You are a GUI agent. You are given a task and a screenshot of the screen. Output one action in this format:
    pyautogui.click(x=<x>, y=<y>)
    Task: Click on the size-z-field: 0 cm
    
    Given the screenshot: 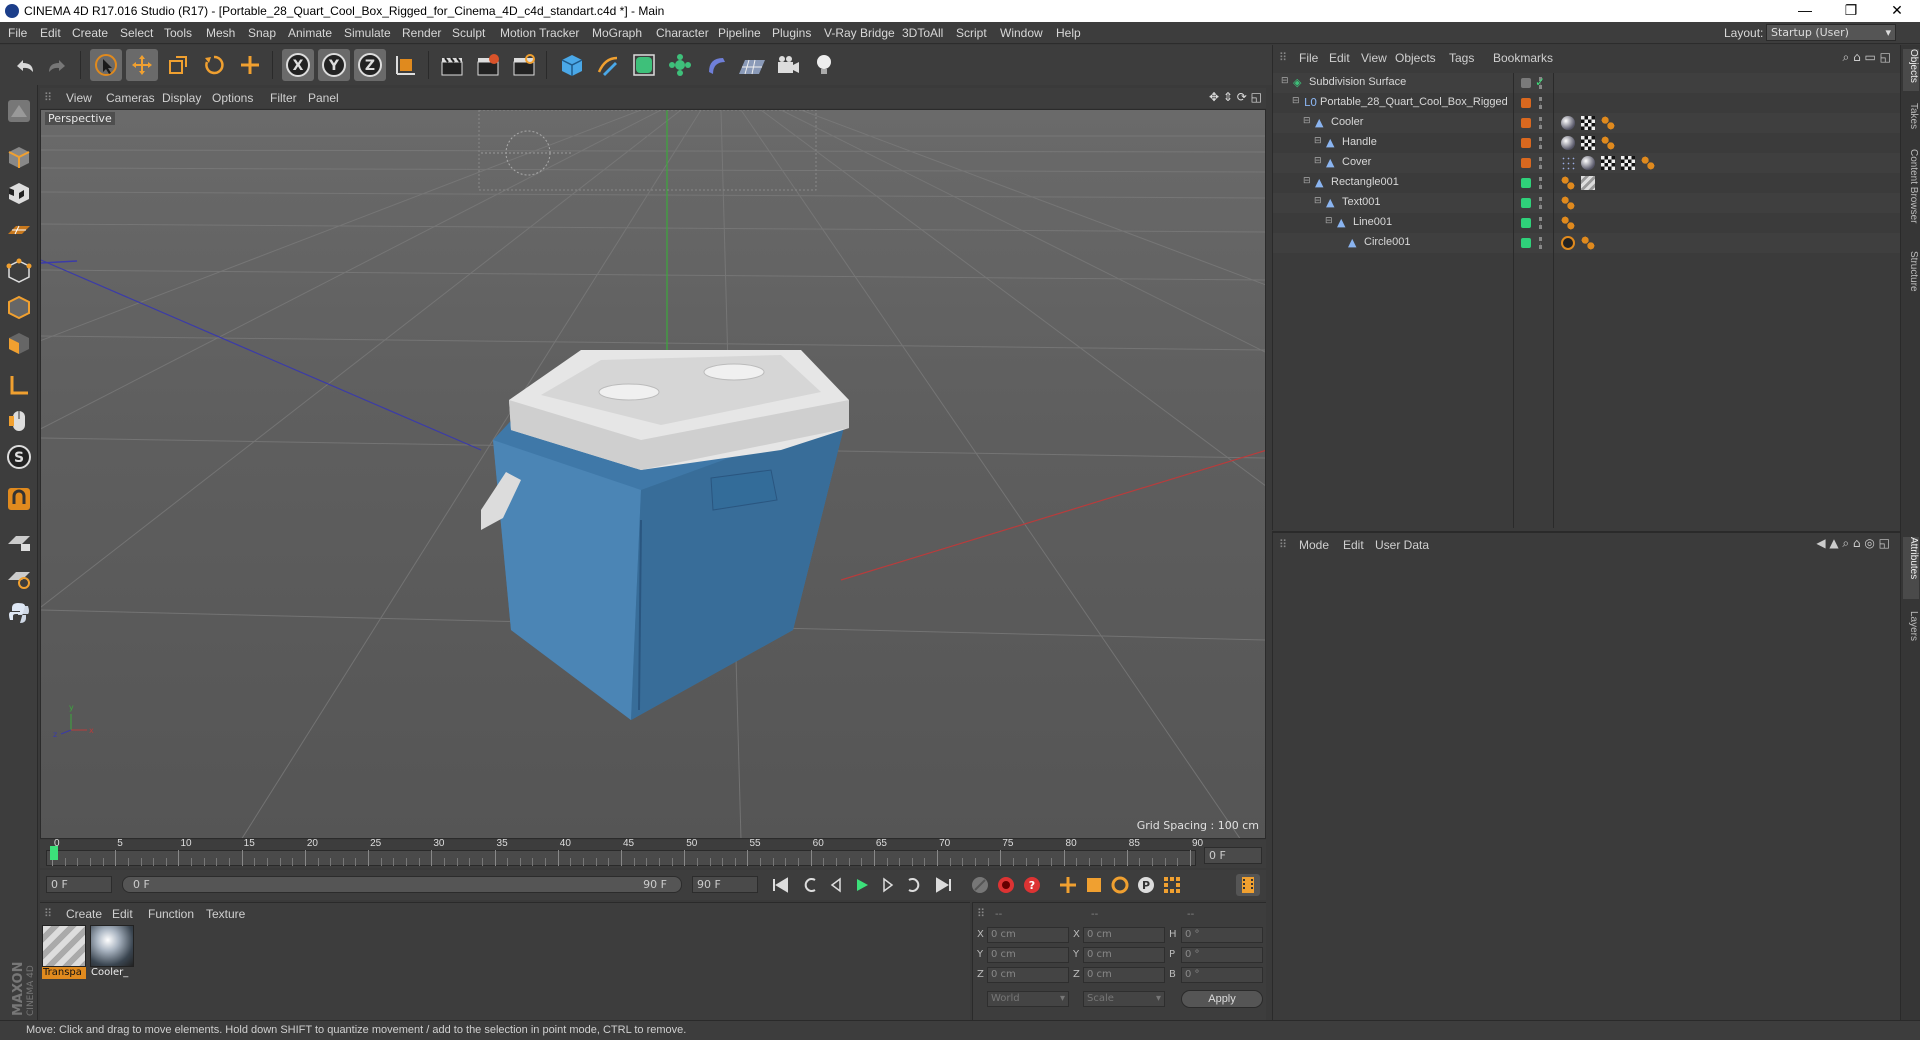 What is the action you would take?
    pyautogui.click(x=1124, y=975)
    